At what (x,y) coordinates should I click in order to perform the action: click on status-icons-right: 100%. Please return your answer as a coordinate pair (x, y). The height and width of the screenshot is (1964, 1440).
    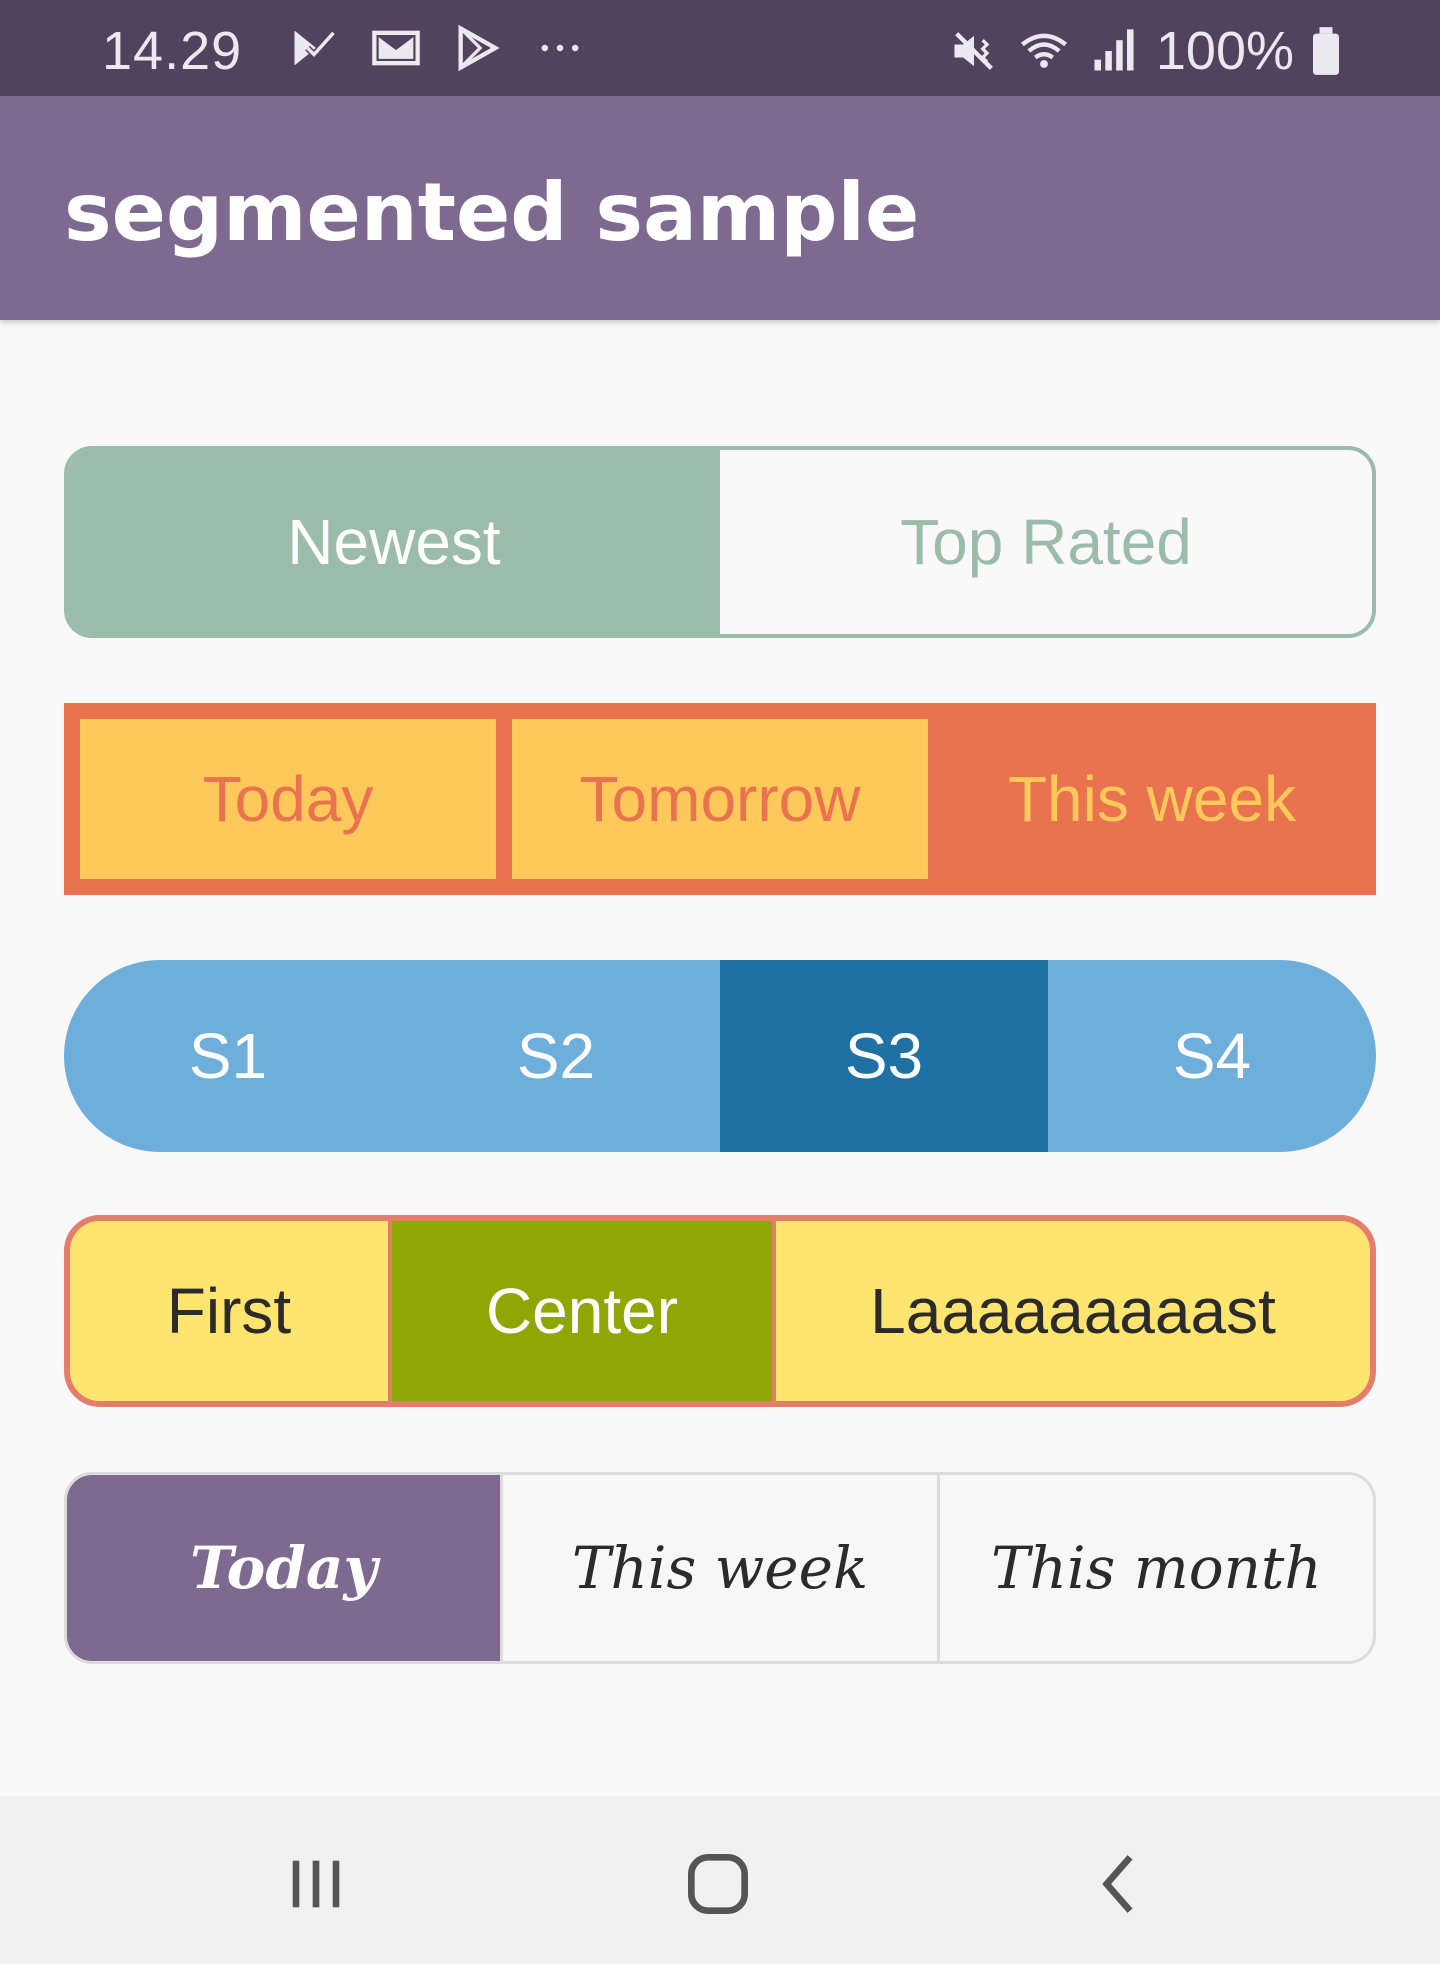
    Looking at the image, I should click on (1145, 51).